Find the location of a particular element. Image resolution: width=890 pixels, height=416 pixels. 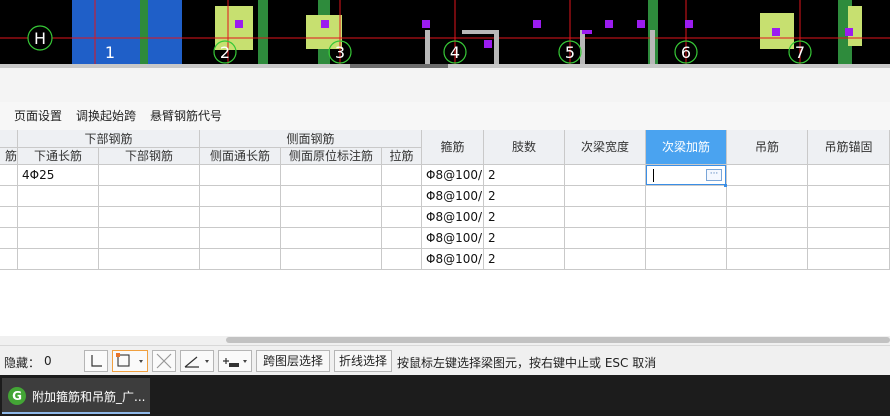

cantilever-code-button: 悬臂钢筋代号 is located at coordinates (186, 116).